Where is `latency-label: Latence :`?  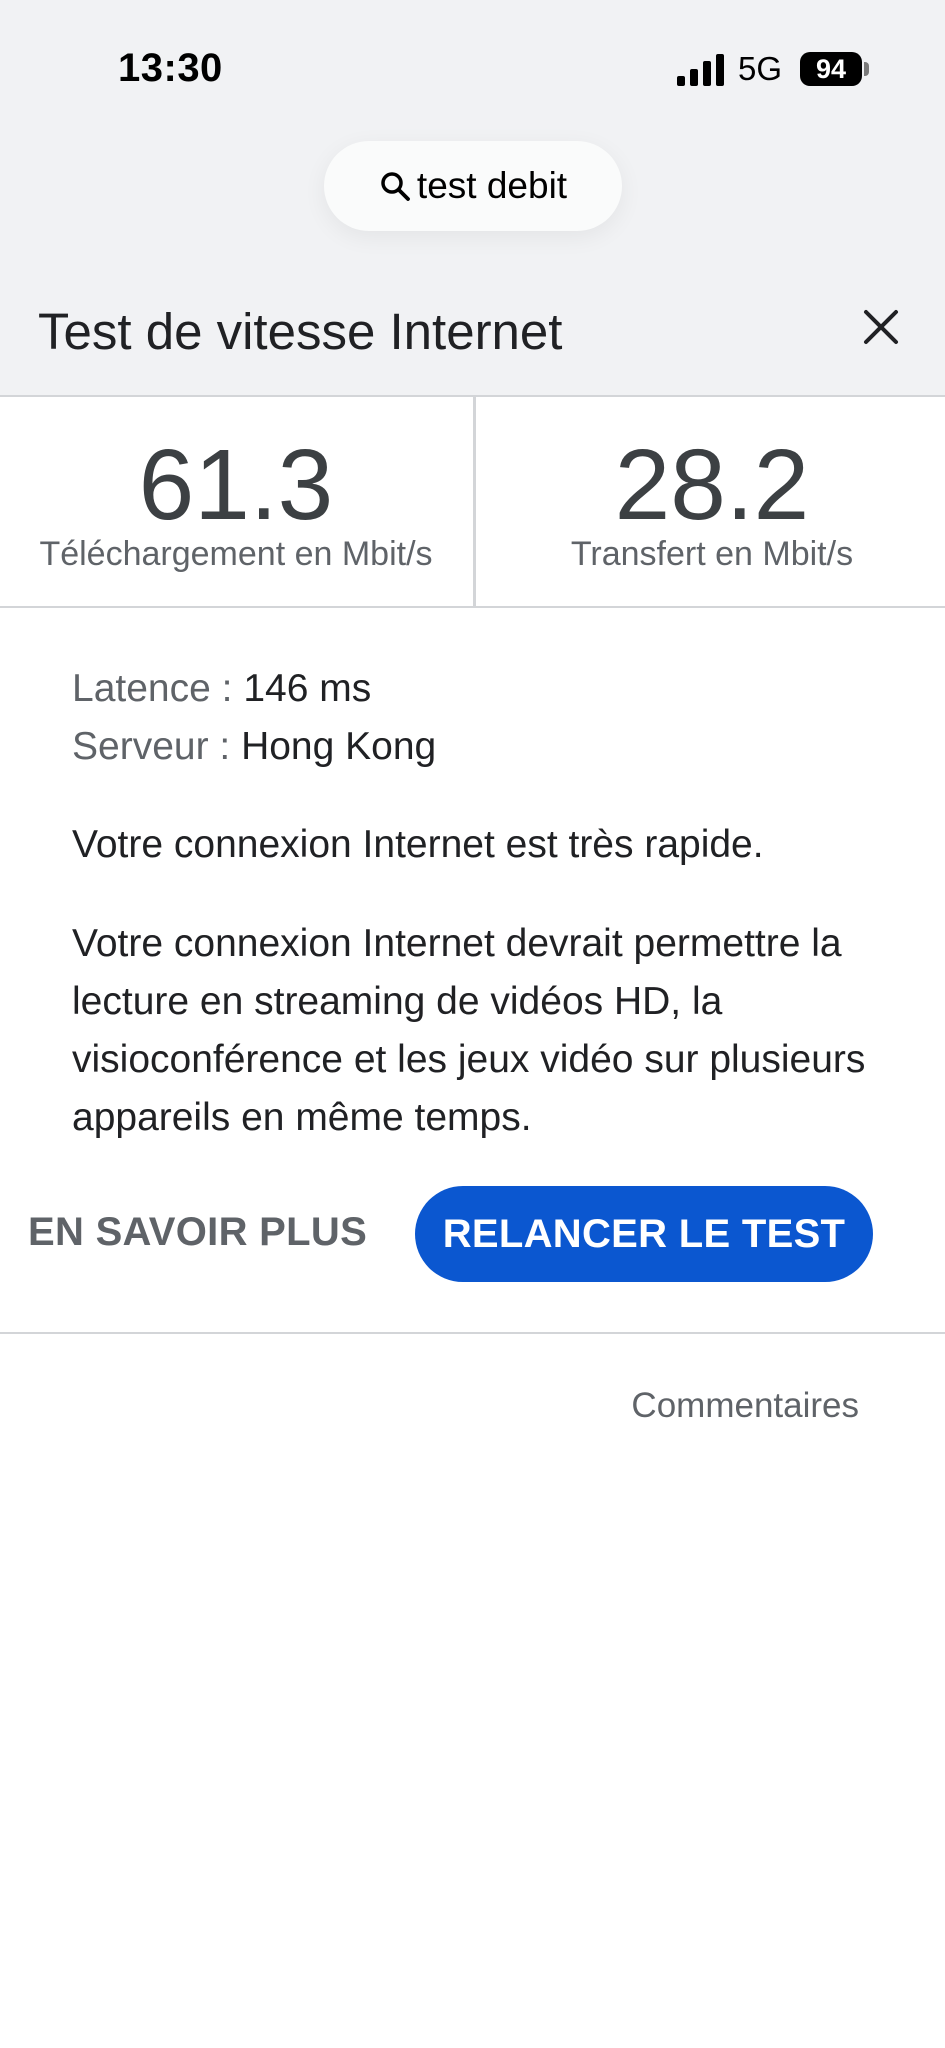
latency-label: Latence : is located at coordinates (152, 688).